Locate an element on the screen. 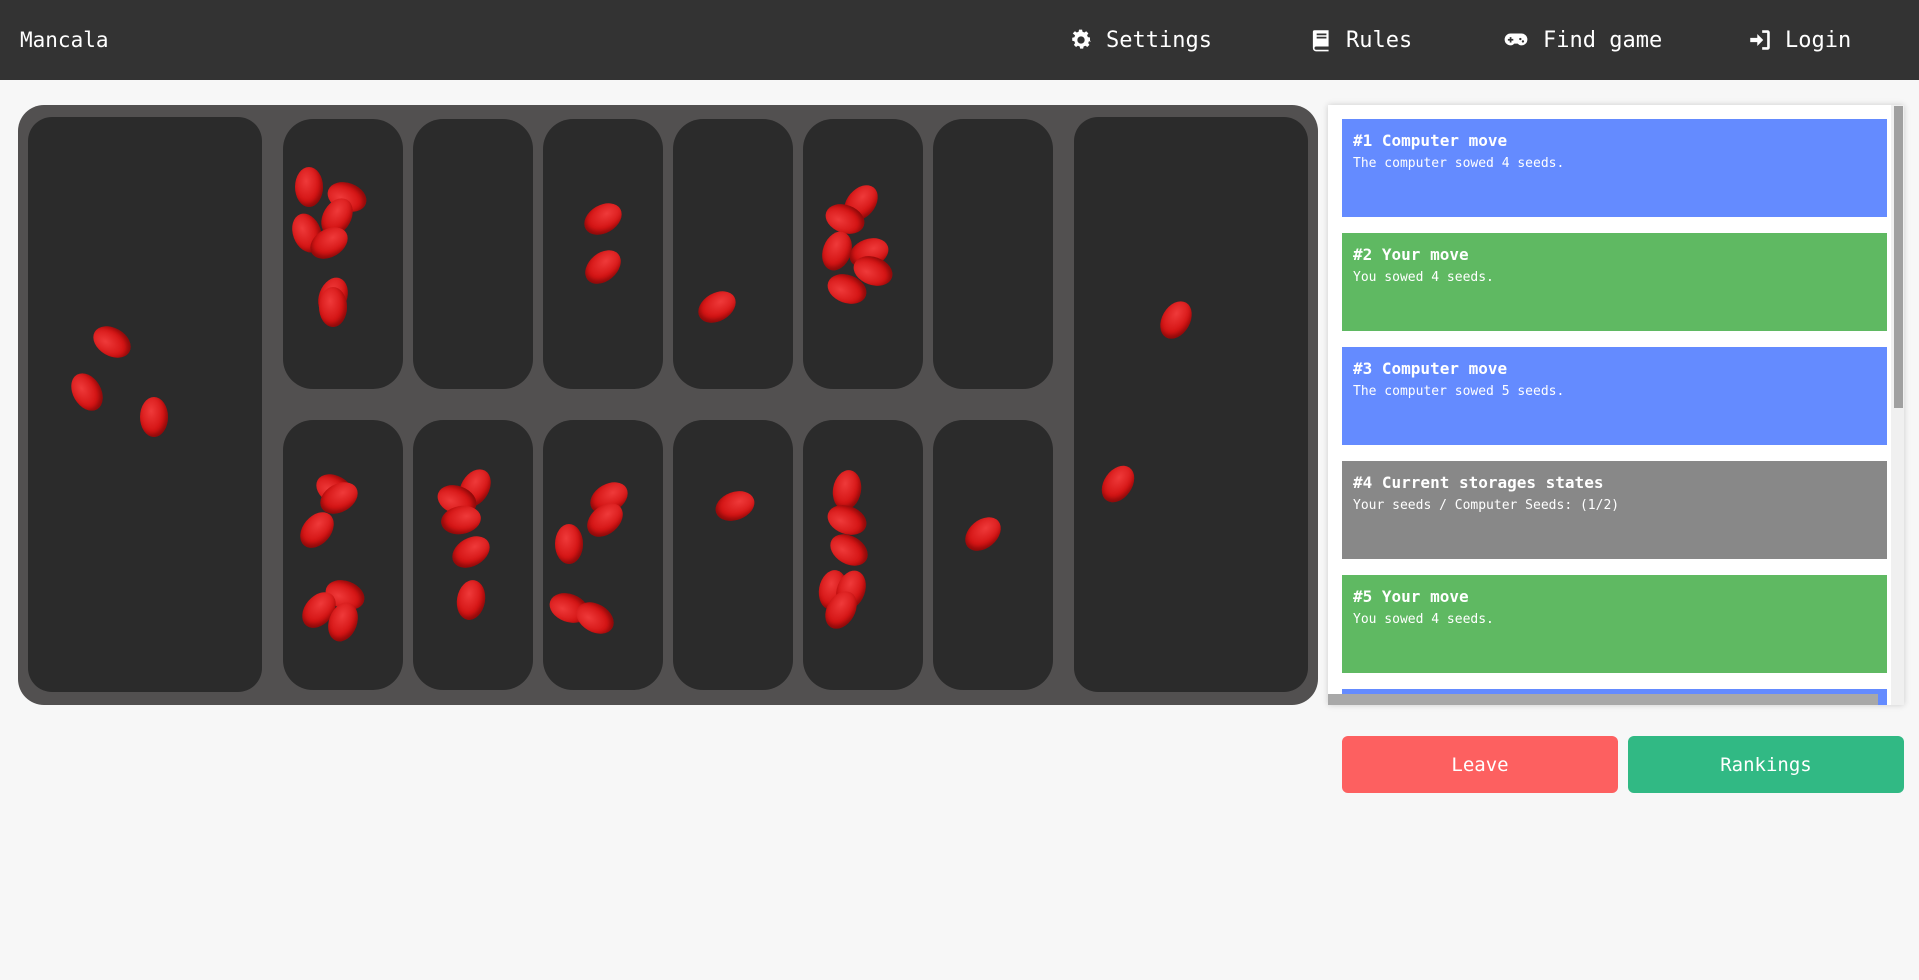  log-entry: #2 Your move You sowed 4 seeds. is located at coordinates (1614, 282).